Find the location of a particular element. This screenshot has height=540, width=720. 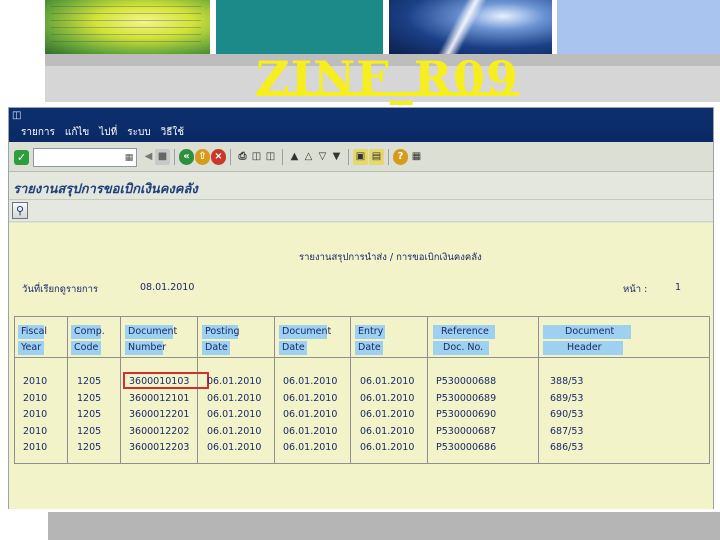

screen-title-bar: รายงานสรุปการขอเบิกเงินคงคลัง is located at coordinates (361, 186).